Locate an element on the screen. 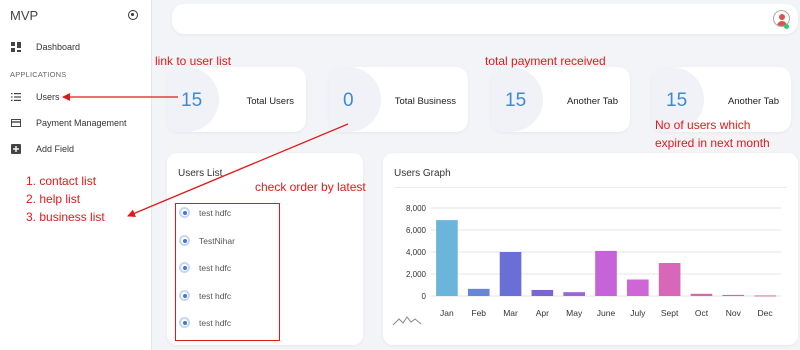  arrow-to-list-annotation is located at coordinates (238, 170).